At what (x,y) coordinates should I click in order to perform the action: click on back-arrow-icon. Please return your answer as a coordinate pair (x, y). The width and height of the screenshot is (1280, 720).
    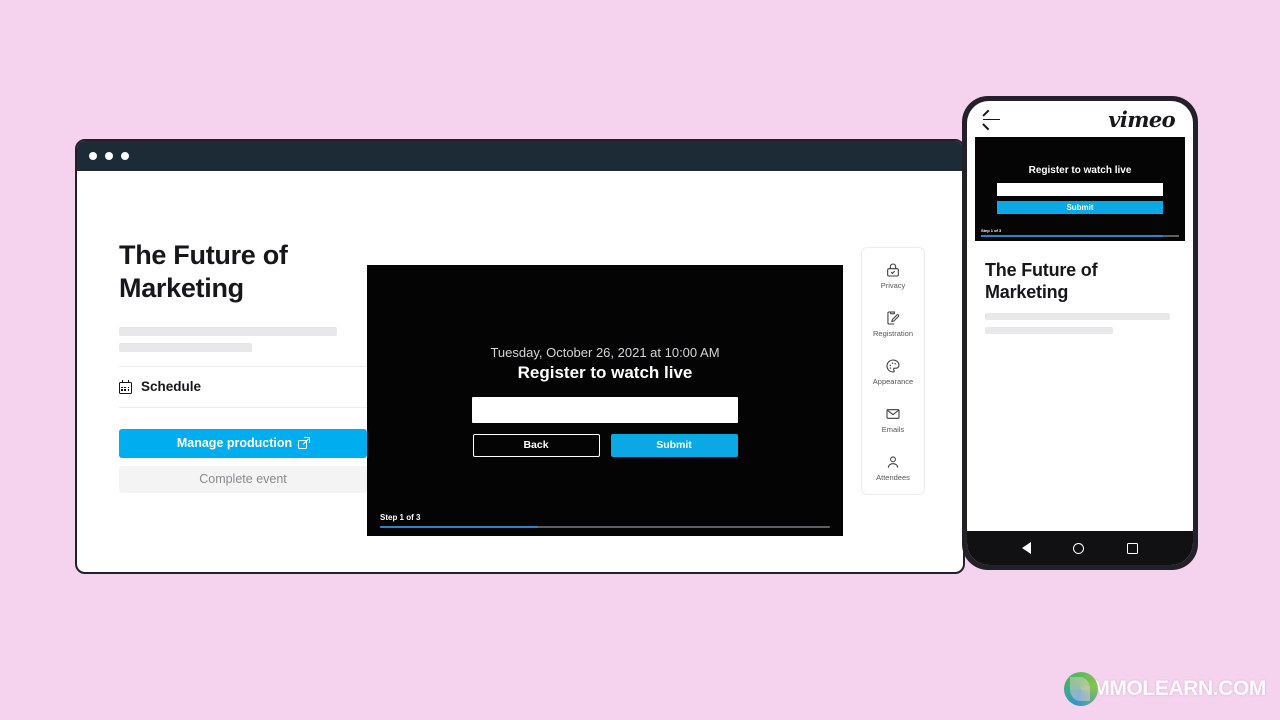
    Looking at the image, I should click on (991, 119).